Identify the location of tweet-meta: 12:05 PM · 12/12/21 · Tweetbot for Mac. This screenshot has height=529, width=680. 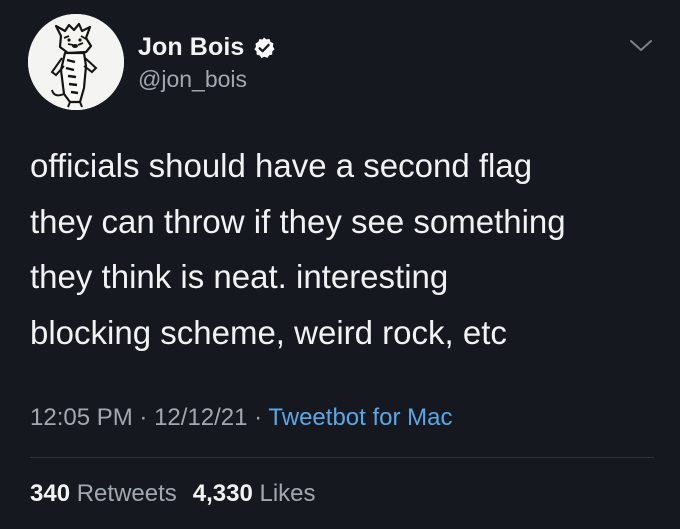
(241, 418).